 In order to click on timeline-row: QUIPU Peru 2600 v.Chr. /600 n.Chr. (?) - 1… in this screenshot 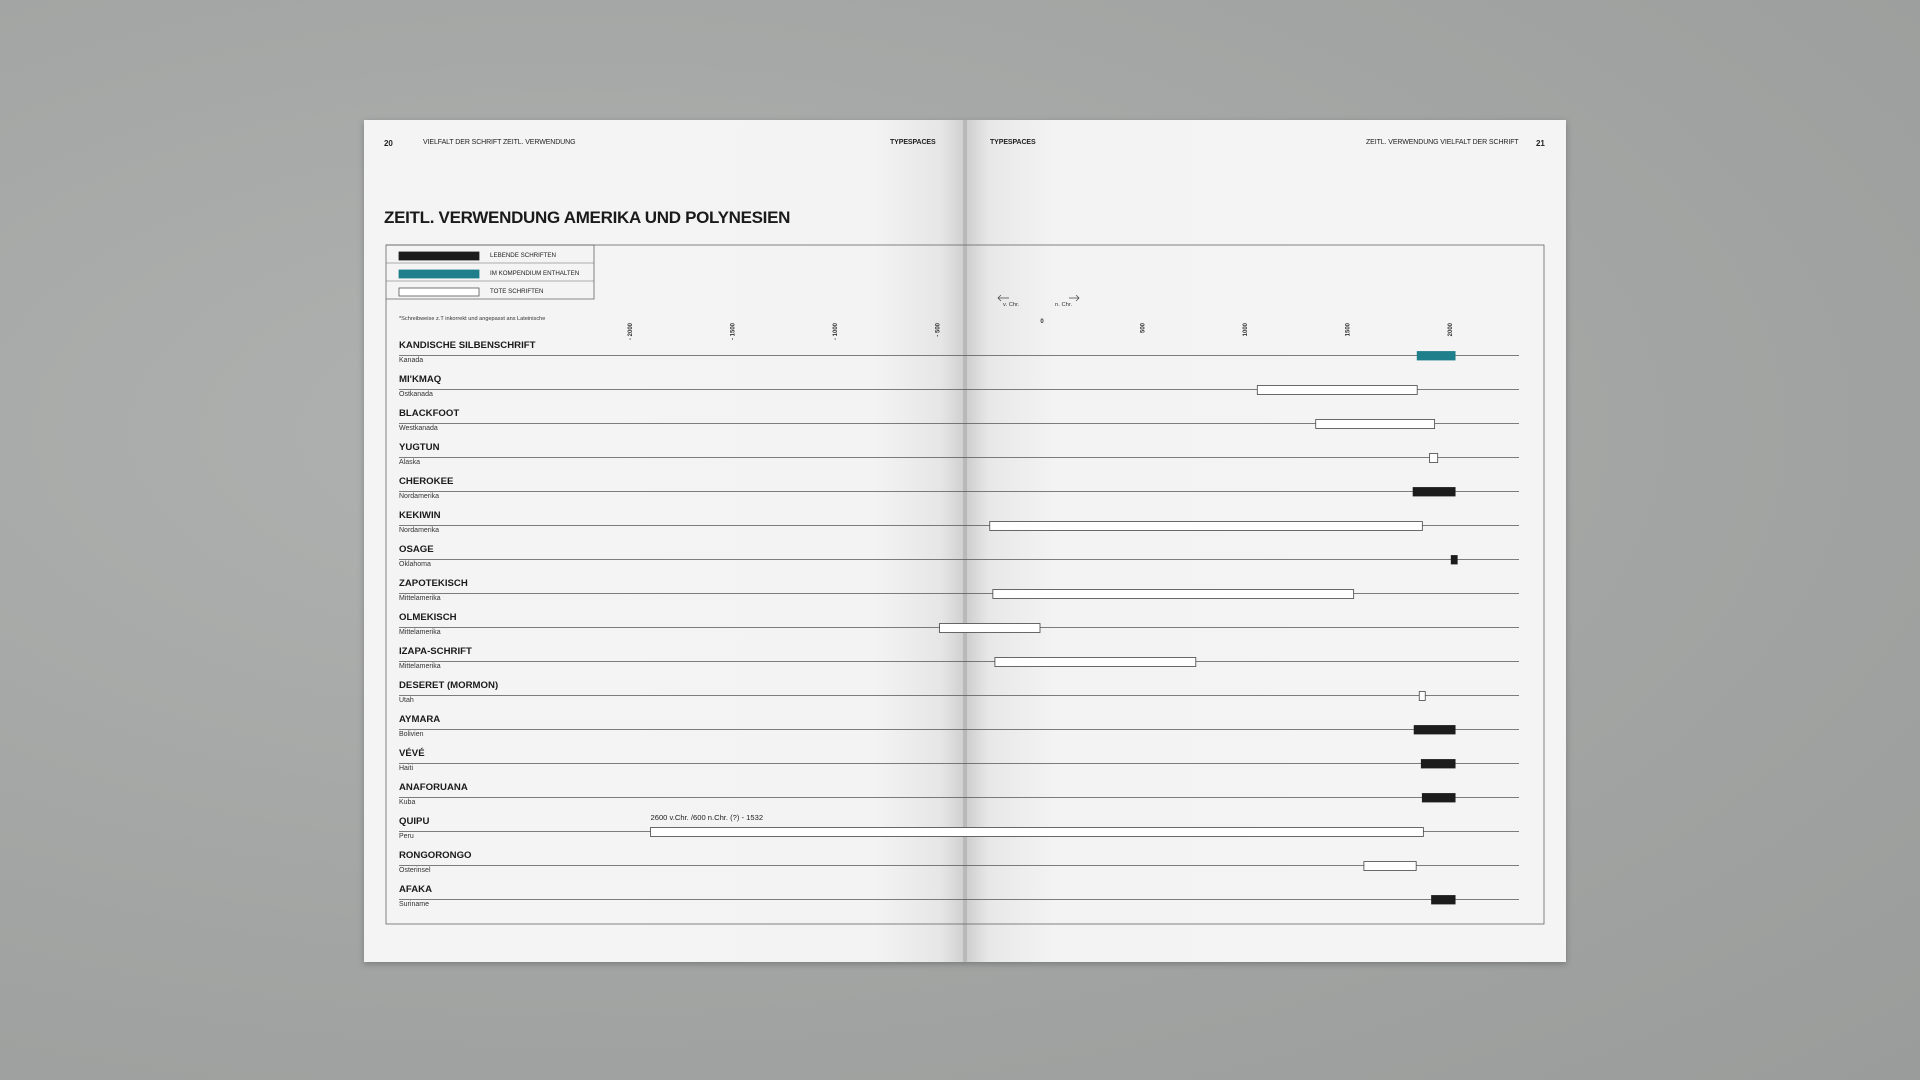, I will do `click(959, 826)`.